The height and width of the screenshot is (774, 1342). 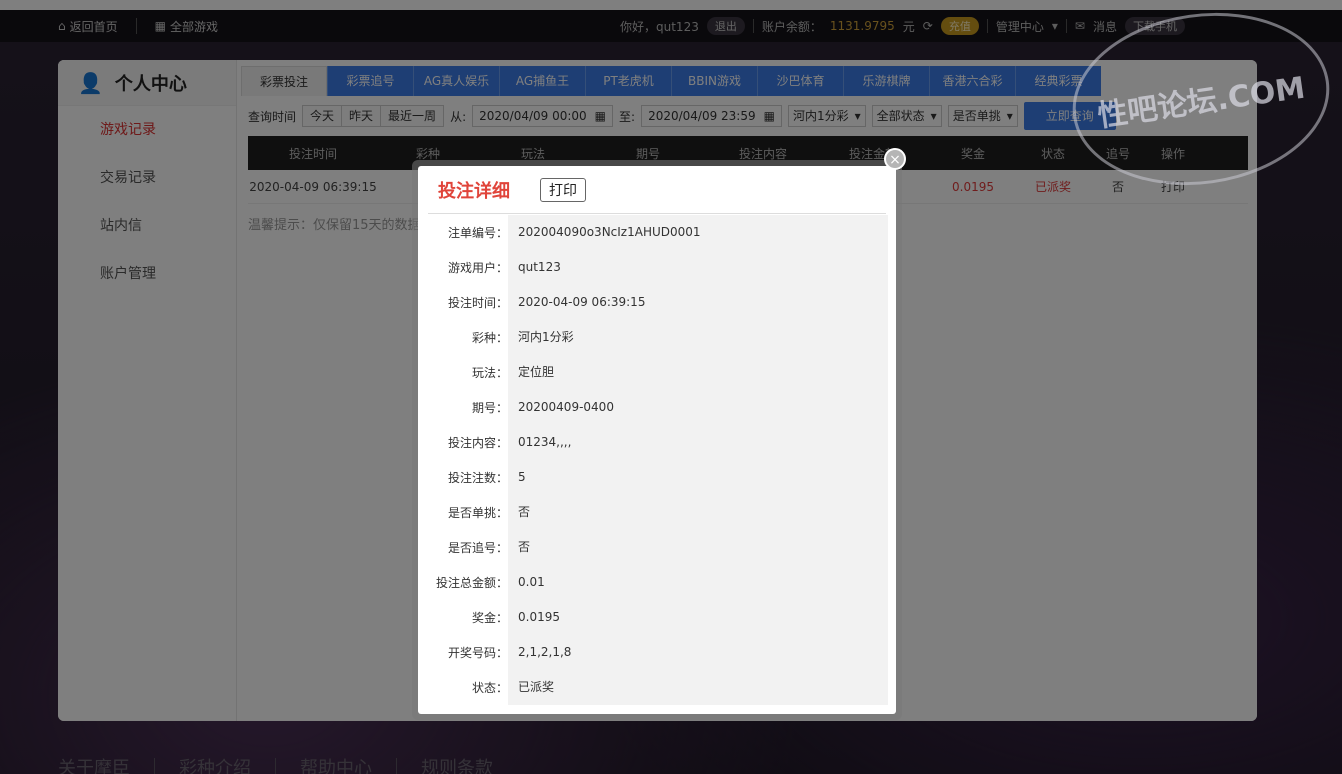 I want to click on detail-row: 游戏用户： qut123, so click(x=658, y=267).